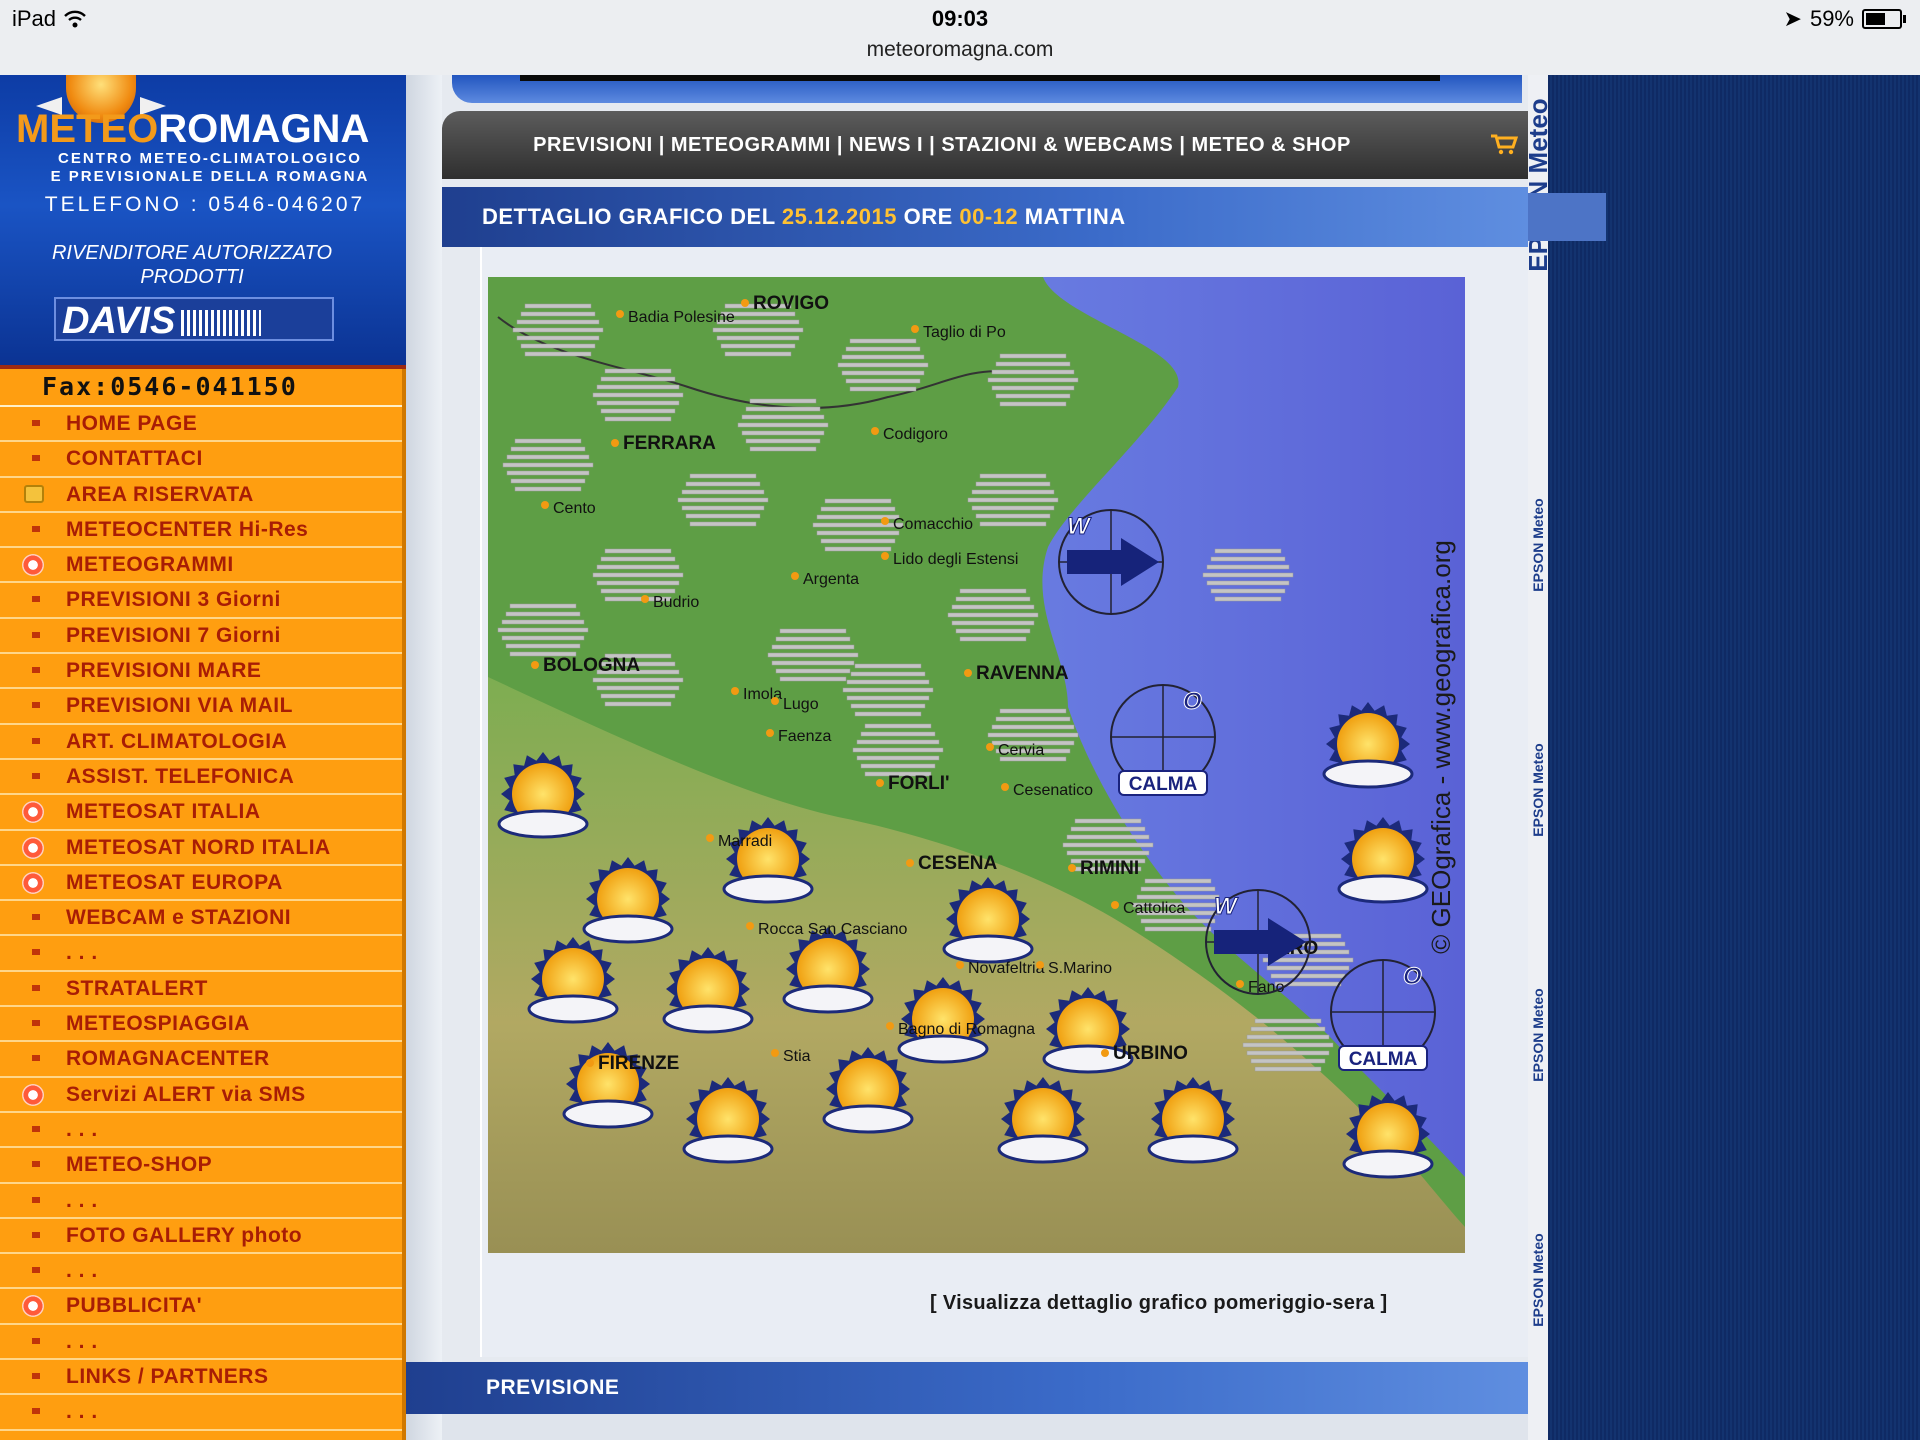 The image size is (1920, 1440). I want to click on title-date: 25.12.2015, so click(839, 216).